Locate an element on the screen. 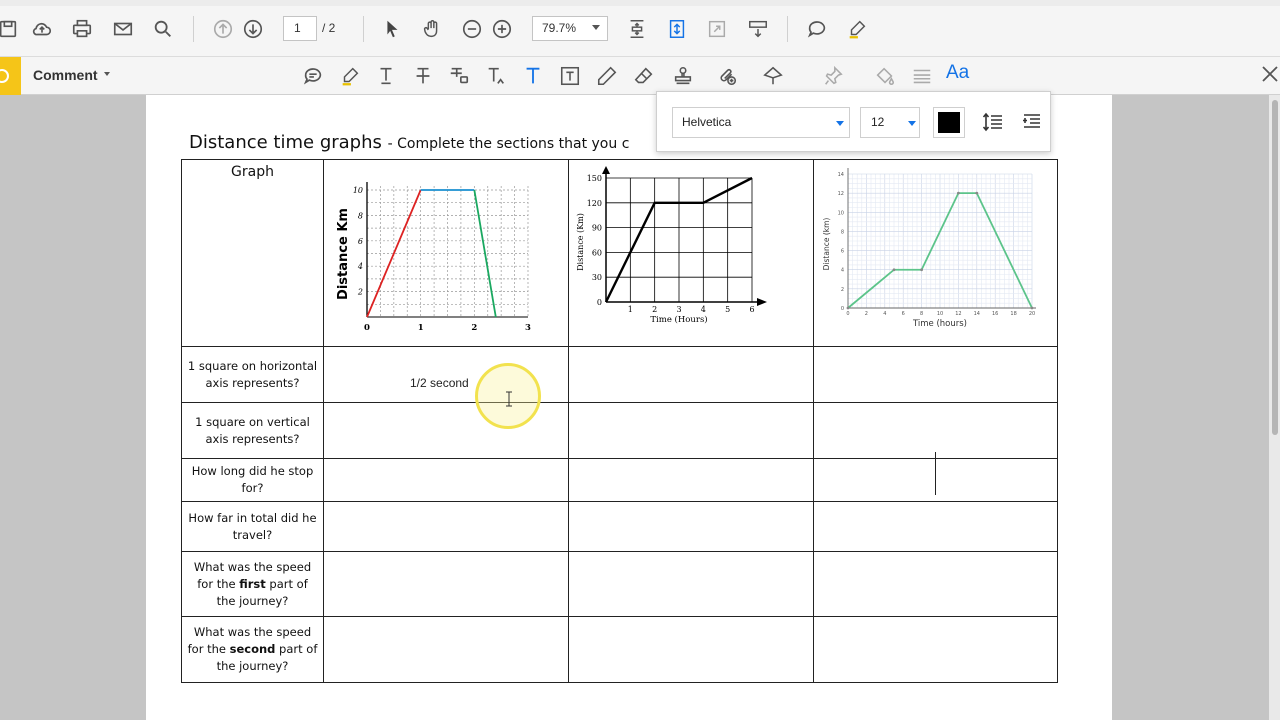 Image resolution: width=1280 pixels, height=720 pixels. row-label: 1 square on vertical axis represents? is located at coordinates (252, 430).